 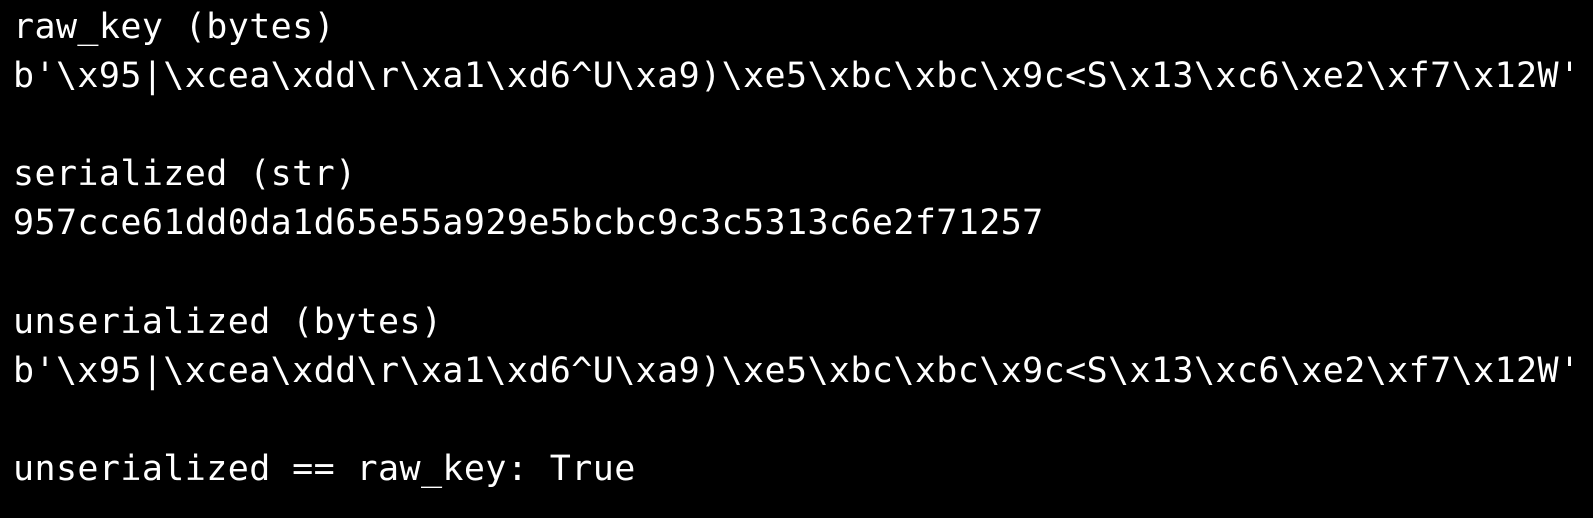 What do you see at coordinates (228, 322) in the screenshot?
I see `unserialized-heading: unserialized (bytes)` at bounding box center [228, 322].